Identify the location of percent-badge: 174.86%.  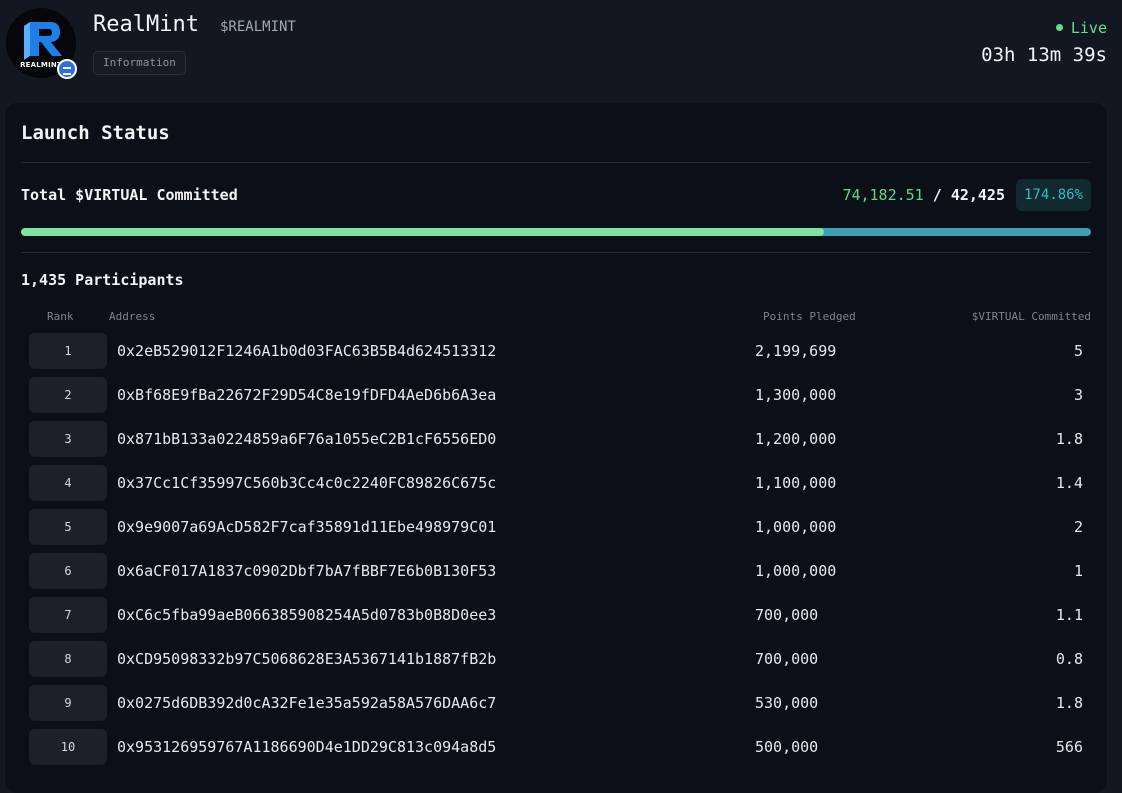
(1053, 195).